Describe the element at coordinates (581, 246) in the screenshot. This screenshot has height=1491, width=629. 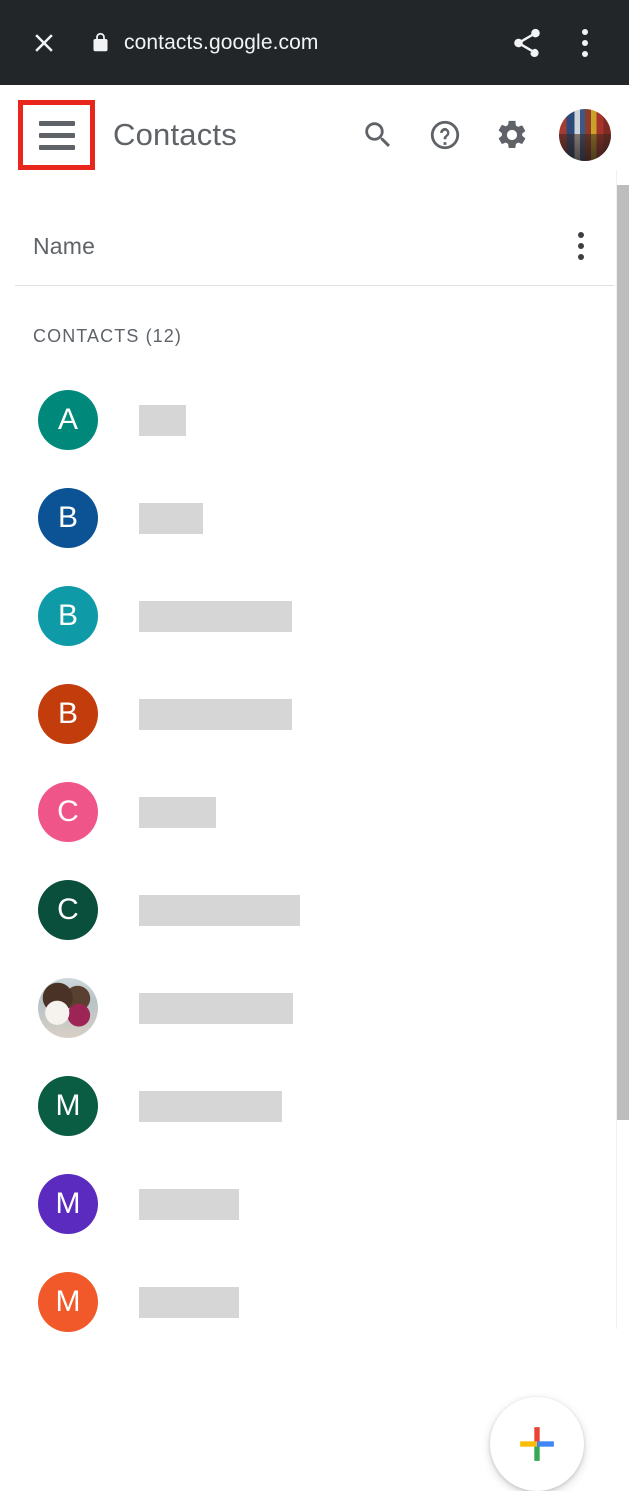
I see `list-overflow-menu-icon` at that location.